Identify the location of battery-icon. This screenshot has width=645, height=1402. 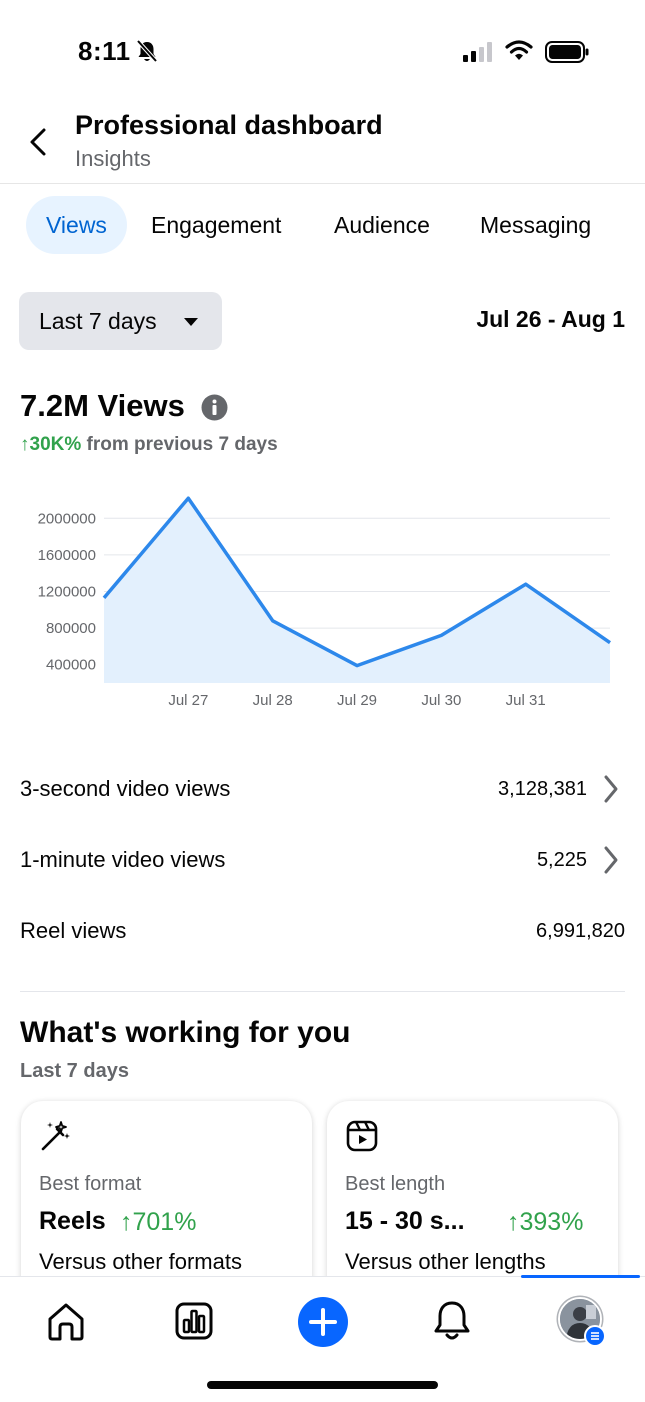
(567, 52).